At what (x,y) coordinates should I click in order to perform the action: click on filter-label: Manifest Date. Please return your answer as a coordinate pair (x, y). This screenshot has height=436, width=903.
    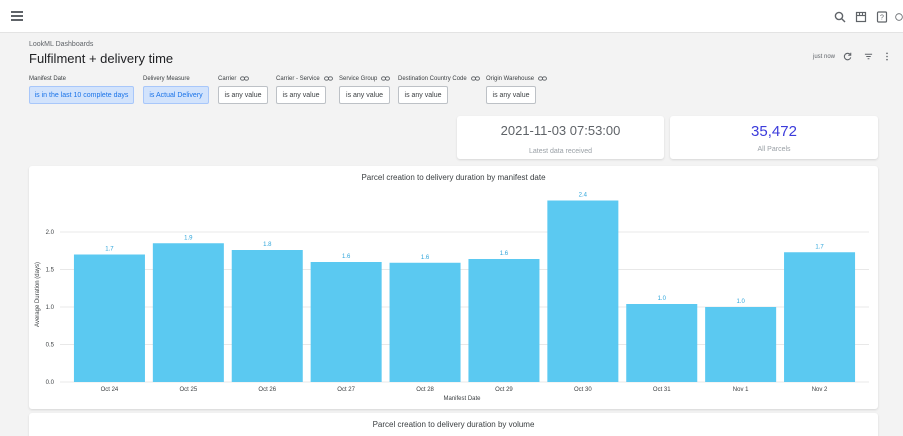
    Looking at the image, I should click on (48, 79).